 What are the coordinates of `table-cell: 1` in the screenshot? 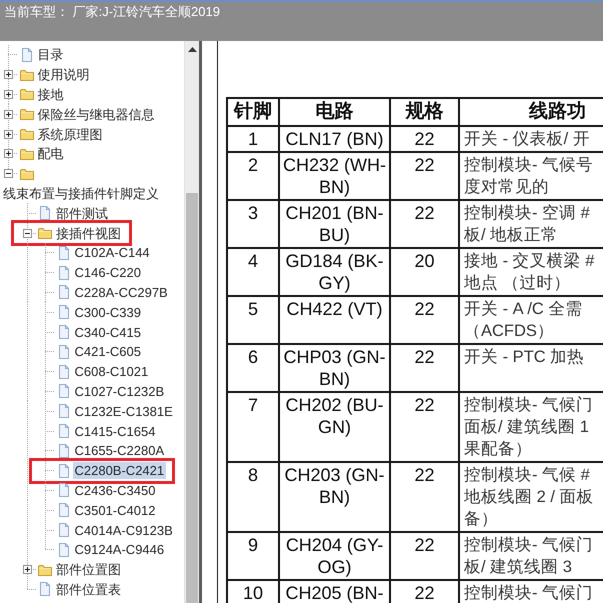 It's located at (253, 139).